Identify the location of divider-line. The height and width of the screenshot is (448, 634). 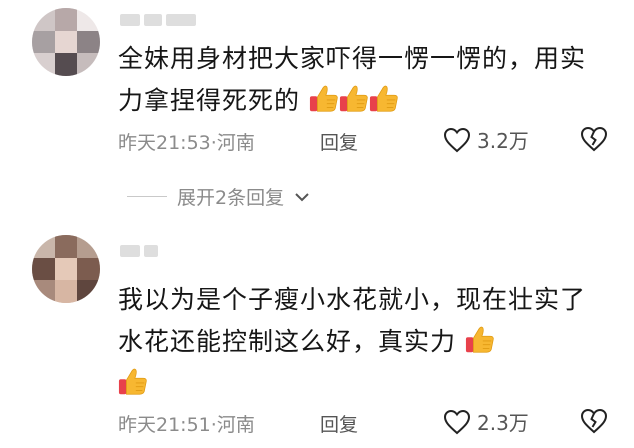
(147, 196).